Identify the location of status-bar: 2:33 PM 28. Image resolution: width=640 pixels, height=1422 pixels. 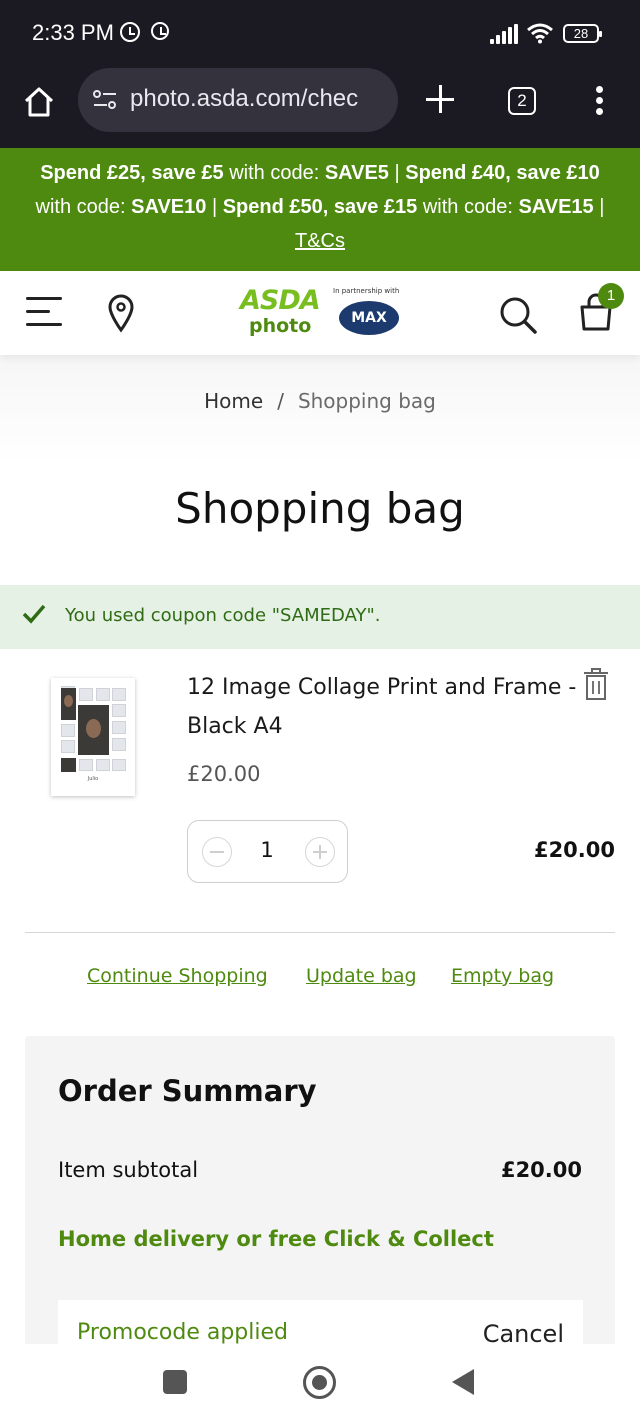
(320, 34).